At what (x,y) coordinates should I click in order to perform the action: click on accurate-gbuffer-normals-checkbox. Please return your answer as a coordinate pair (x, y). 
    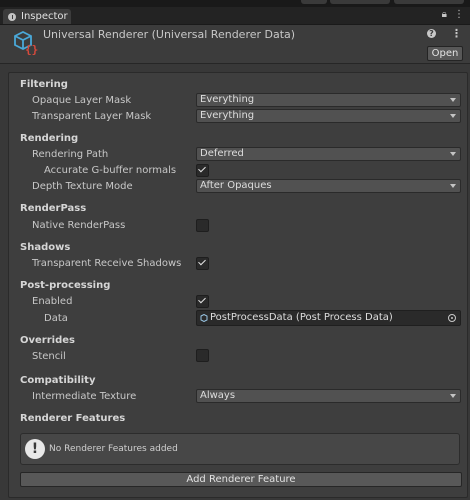
    Looking at the image, I should click on (202, 170).